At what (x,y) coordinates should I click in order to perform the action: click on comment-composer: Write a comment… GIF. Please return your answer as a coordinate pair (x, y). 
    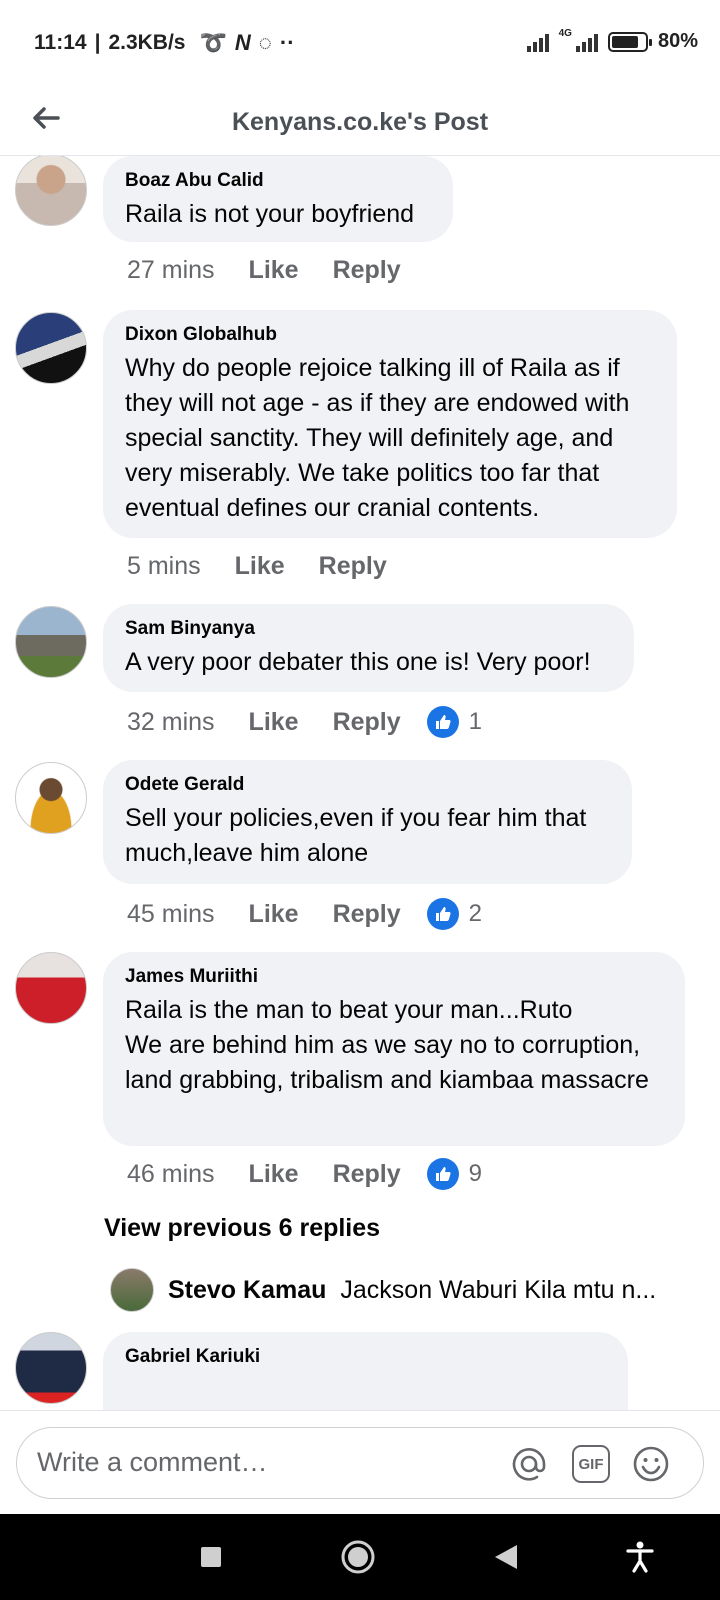
    Looking at the image, I should click on (360, 1462).